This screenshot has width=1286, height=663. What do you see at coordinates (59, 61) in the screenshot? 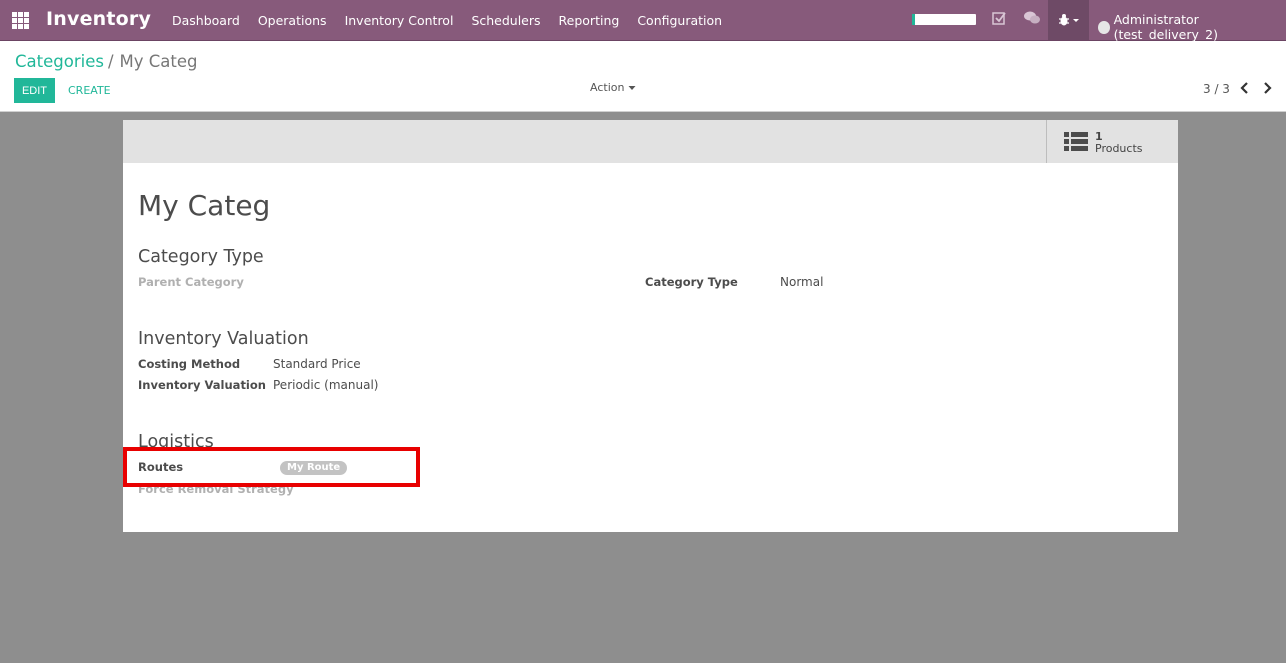
I see `breadcrumb-categories-link: Categories` at bounding box center [59, 61].